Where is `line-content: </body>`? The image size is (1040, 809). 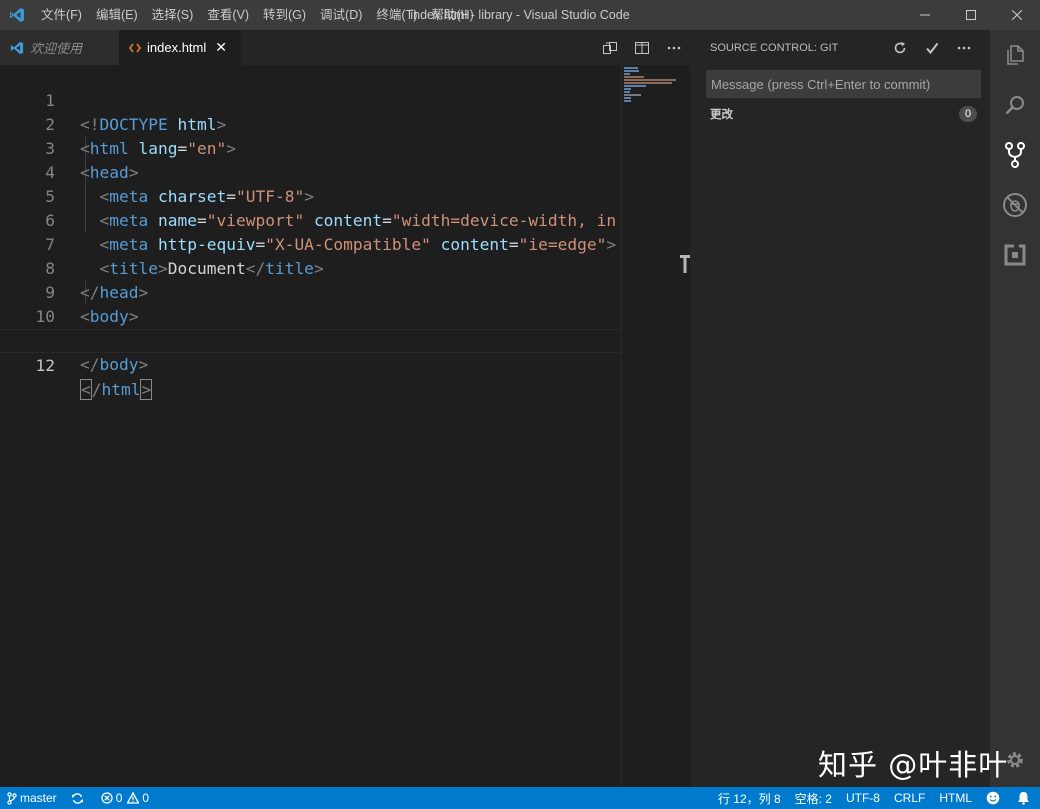 line-content: </body> is located at coordinates (114, 364).